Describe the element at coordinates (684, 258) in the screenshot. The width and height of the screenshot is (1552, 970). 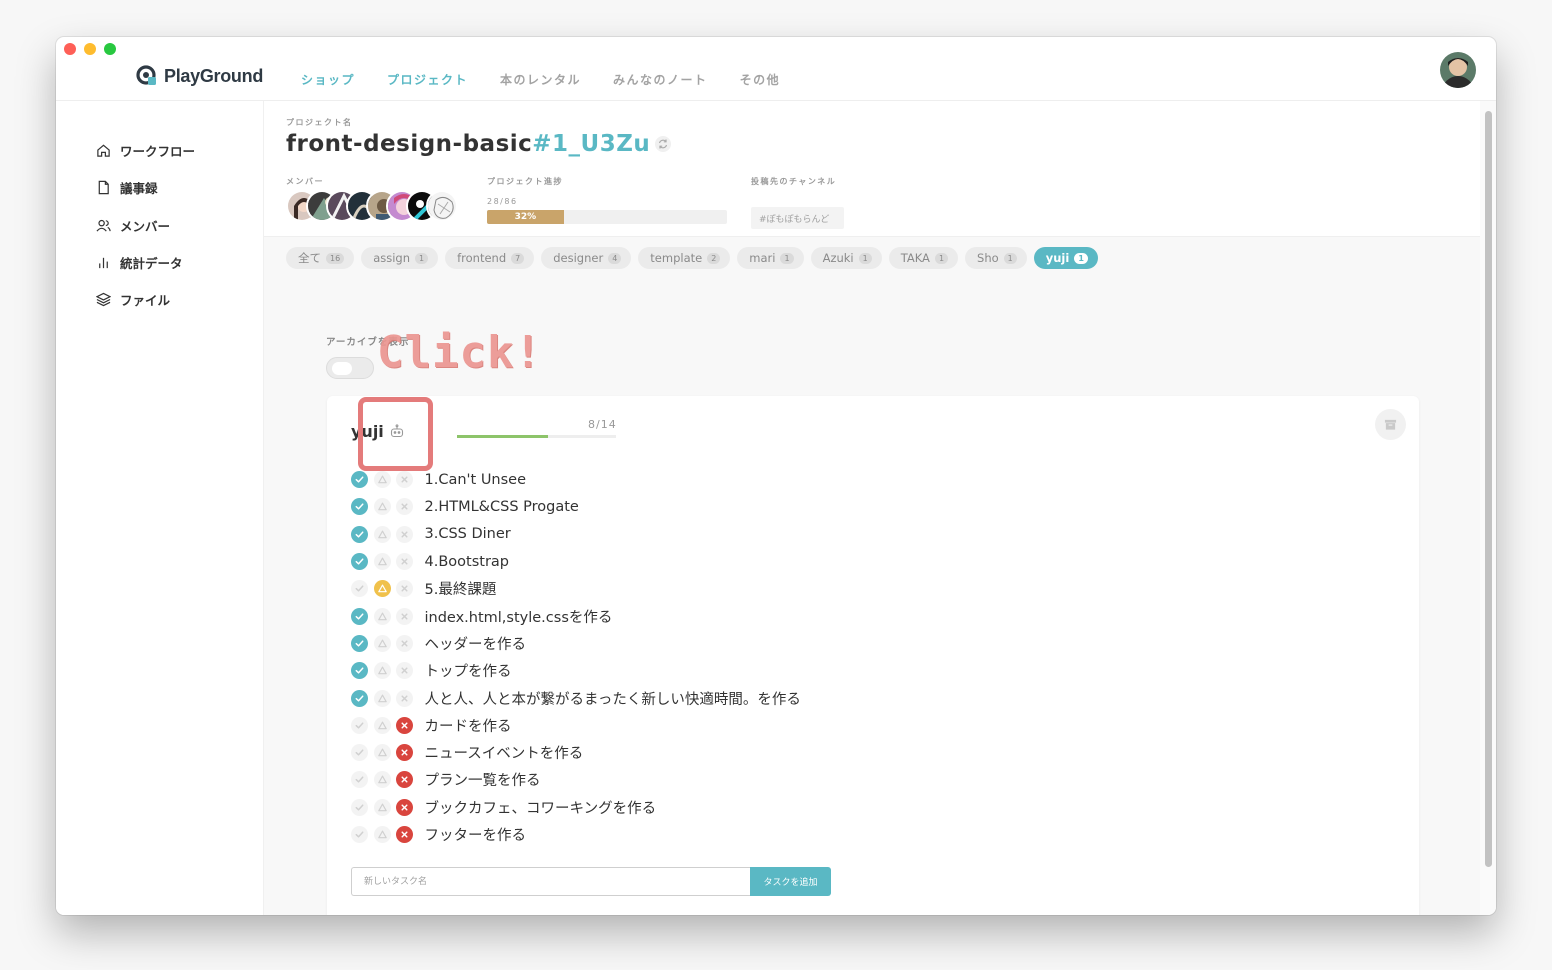
I see `filter-tag: template 2` at that location.